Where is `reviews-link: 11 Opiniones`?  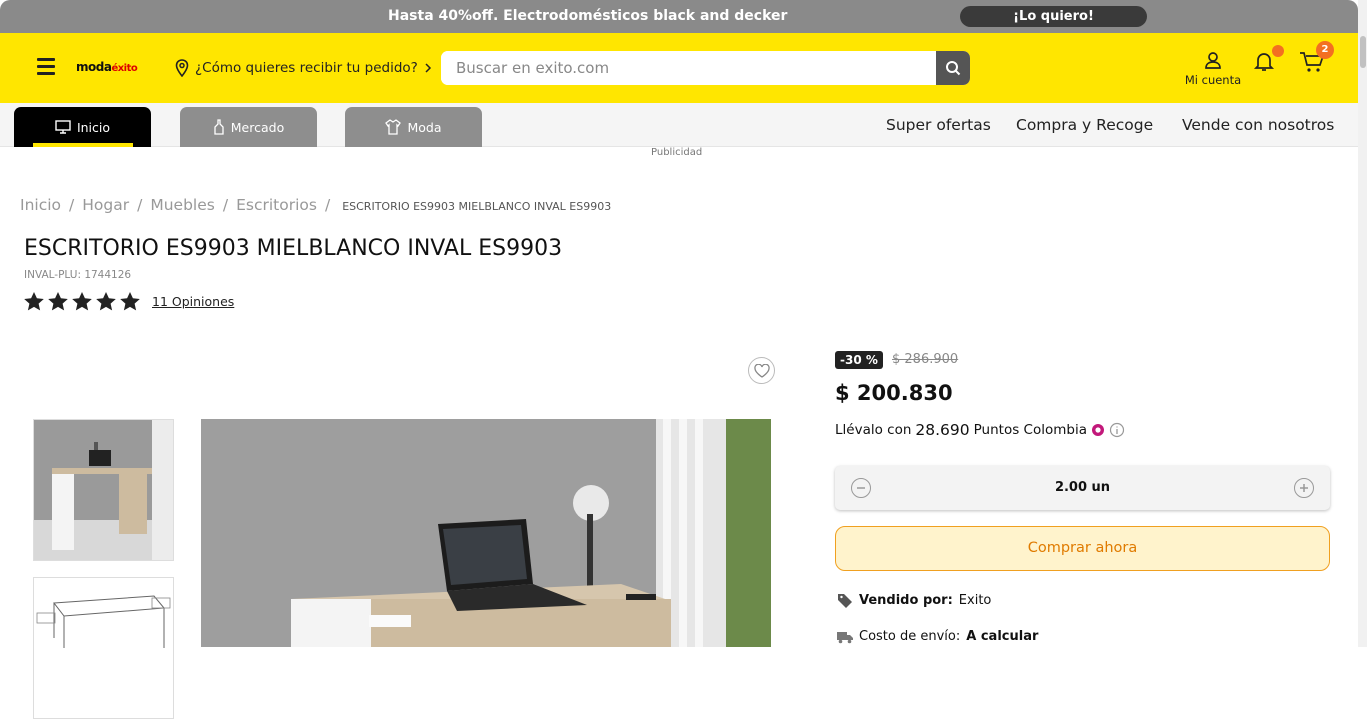
reviews-link: 11 Opiniones is located at coordinates (193, 301).